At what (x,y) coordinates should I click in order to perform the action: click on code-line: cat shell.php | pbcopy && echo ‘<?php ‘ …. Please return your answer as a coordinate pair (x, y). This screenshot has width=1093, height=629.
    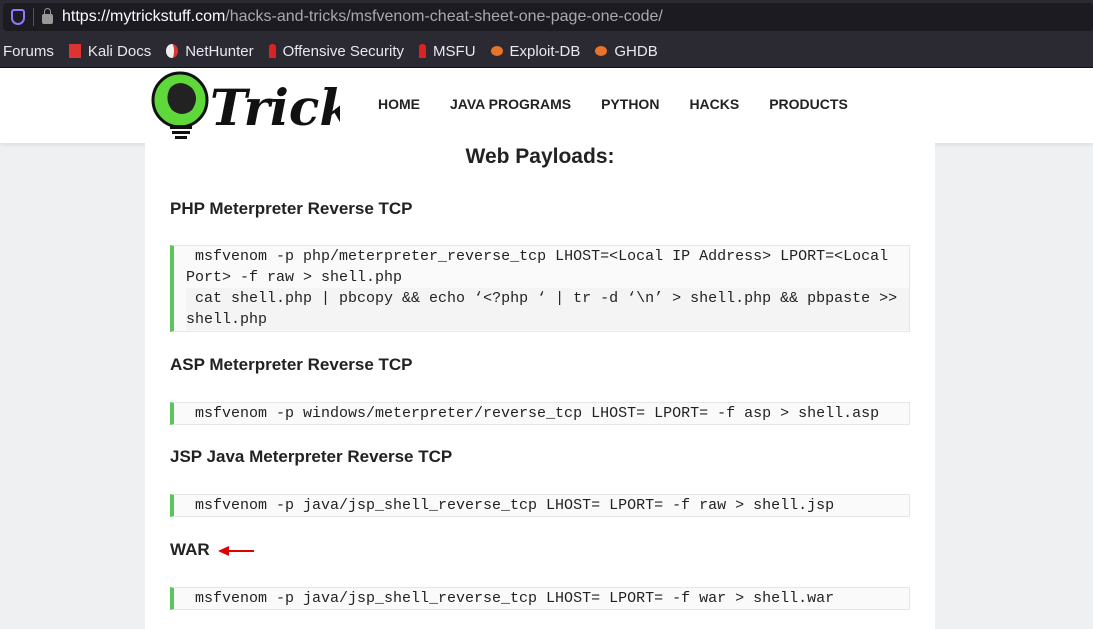
    Looking at the image, I should click on (547, 309).